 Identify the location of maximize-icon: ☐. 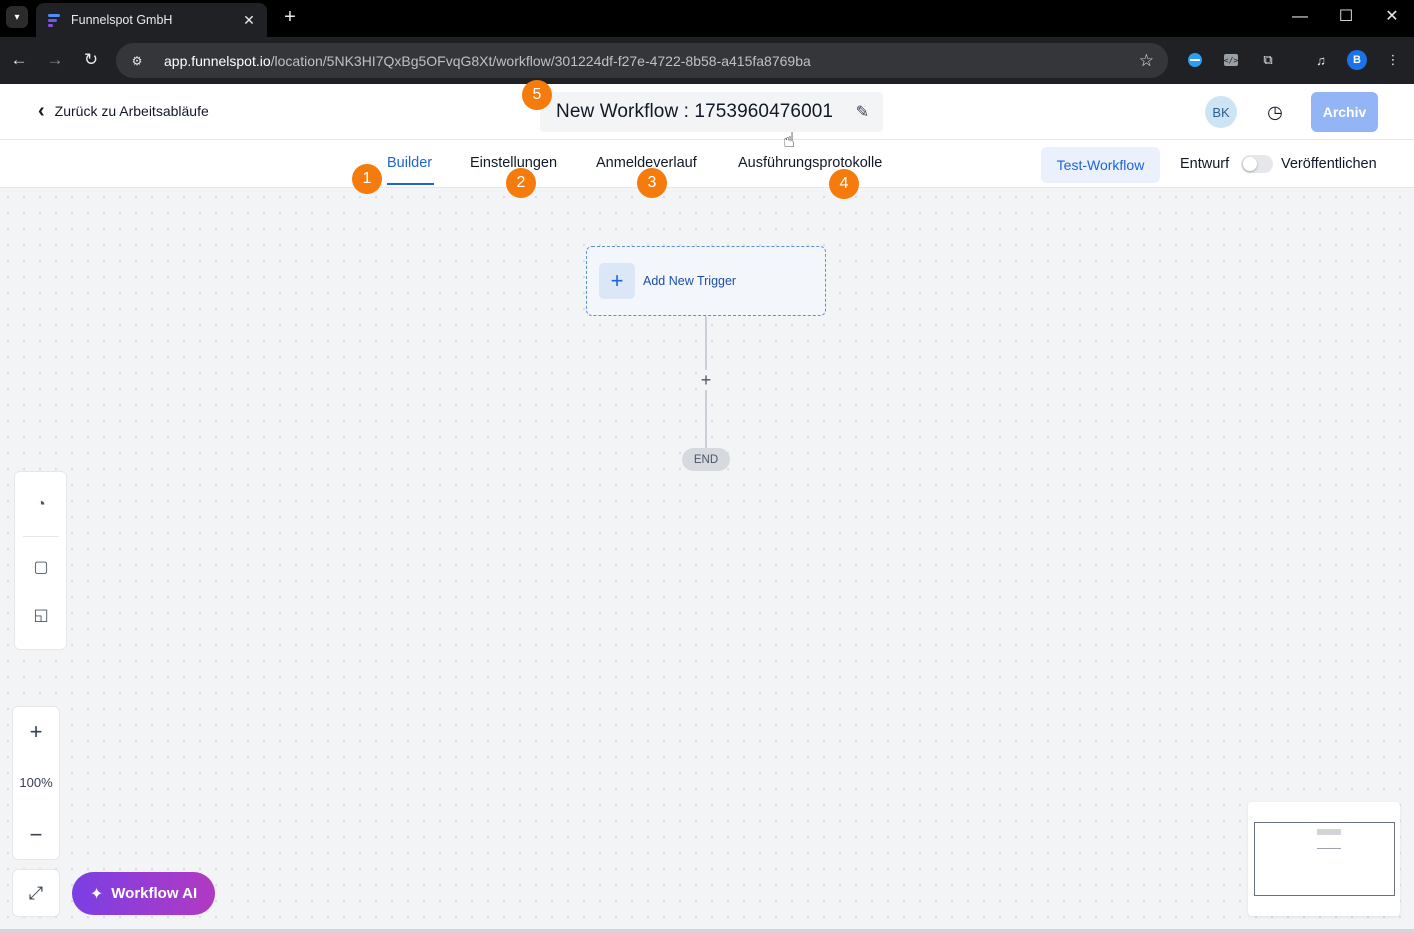
(1346, 17).